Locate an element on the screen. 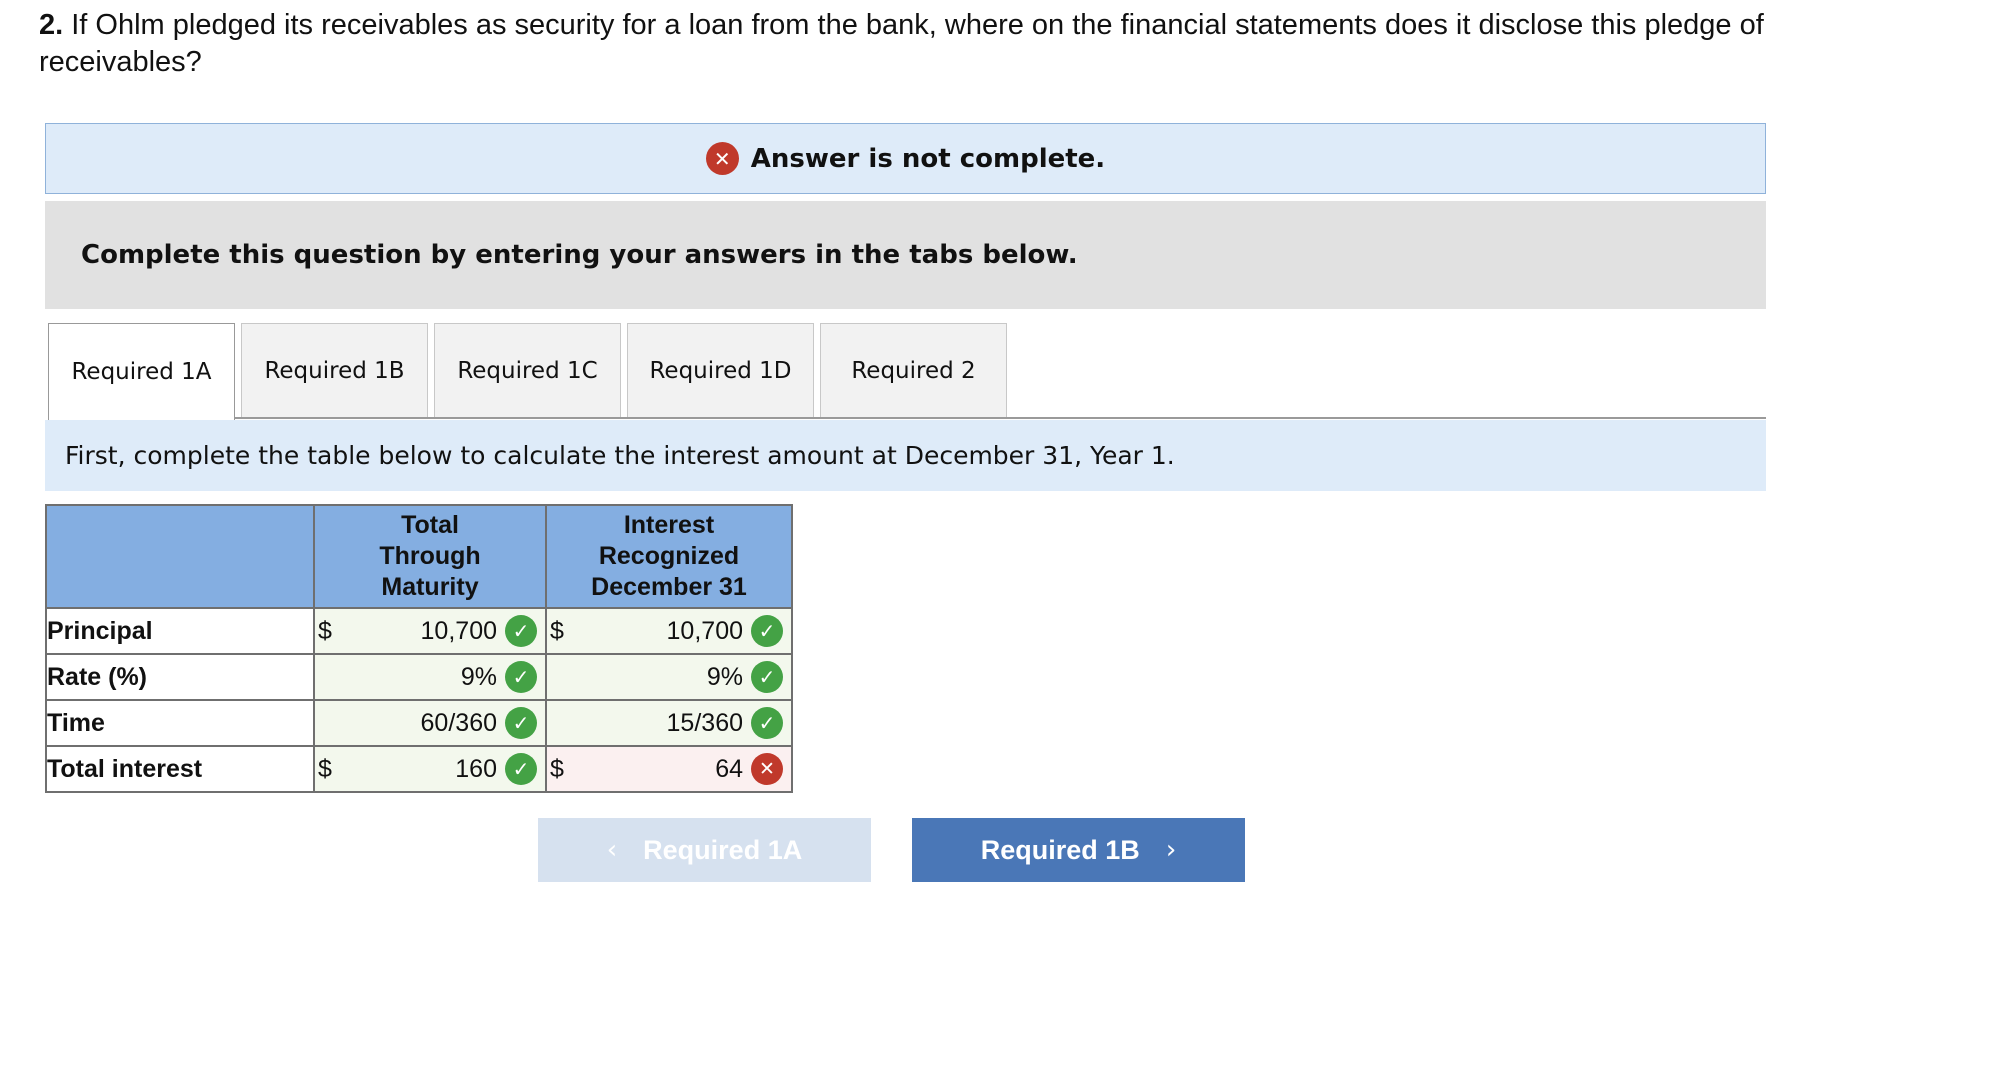 The image size is (2000, 1080). row-label: Principal is located at coordinates (180, 631).